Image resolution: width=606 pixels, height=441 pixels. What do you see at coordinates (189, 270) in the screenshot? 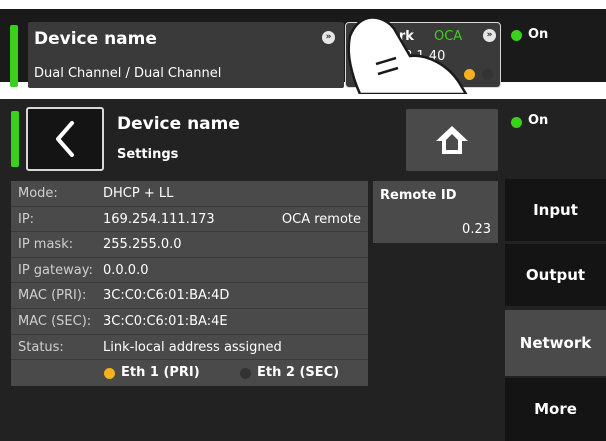
I see `info-row-ip-gateway: IP gateway: 0.0.0.0` at bounding box center [189, 270].